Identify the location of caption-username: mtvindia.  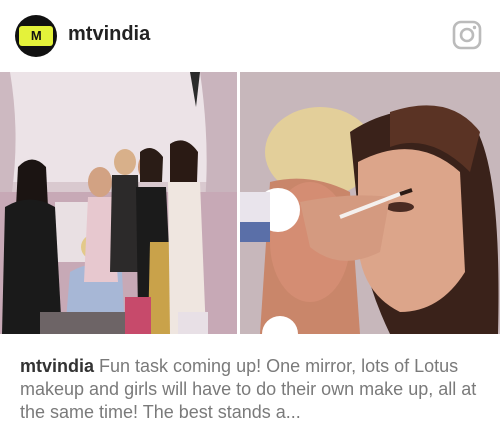
(57, 366).